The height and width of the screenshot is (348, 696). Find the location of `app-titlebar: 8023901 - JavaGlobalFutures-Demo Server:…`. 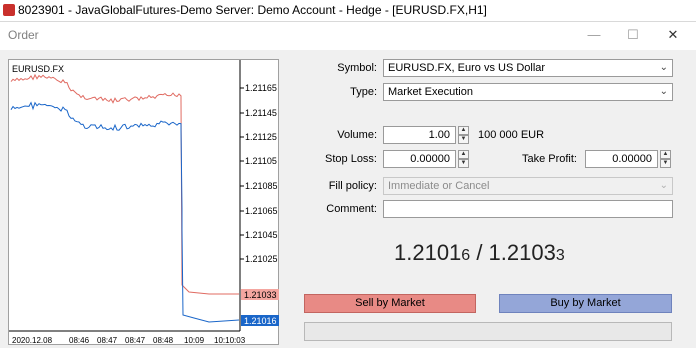

app-titlebar: 8023901 - JavaGlobalFutures-Demo Server:… is located at coordinates (348, 11).